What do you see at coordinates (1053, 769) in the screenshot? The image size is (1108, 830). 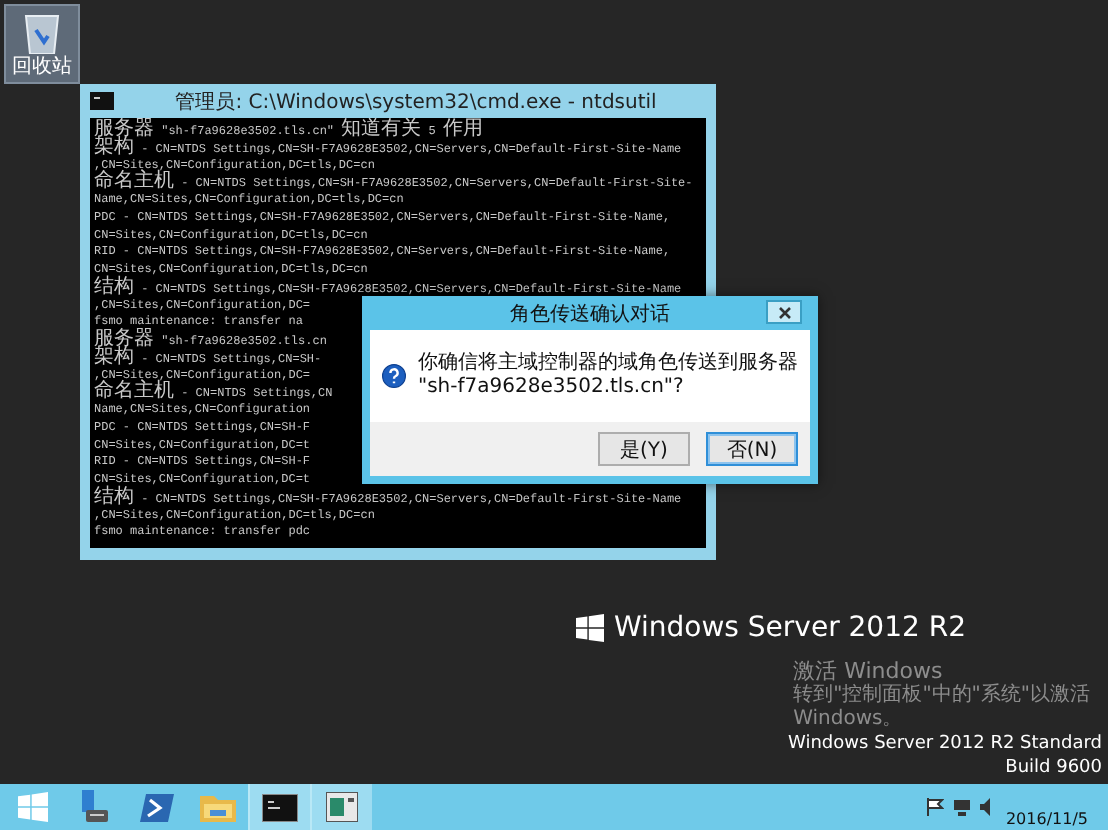 I see `build-text: Build 9600` at bounding box center [1053, 769].